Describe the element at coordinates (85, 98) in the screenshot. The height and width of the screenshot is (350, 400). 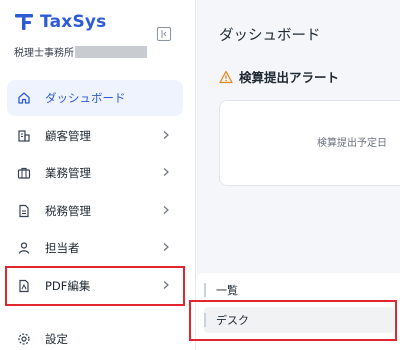
I see `sidebar-item-label: ダッシュボード` at that location.